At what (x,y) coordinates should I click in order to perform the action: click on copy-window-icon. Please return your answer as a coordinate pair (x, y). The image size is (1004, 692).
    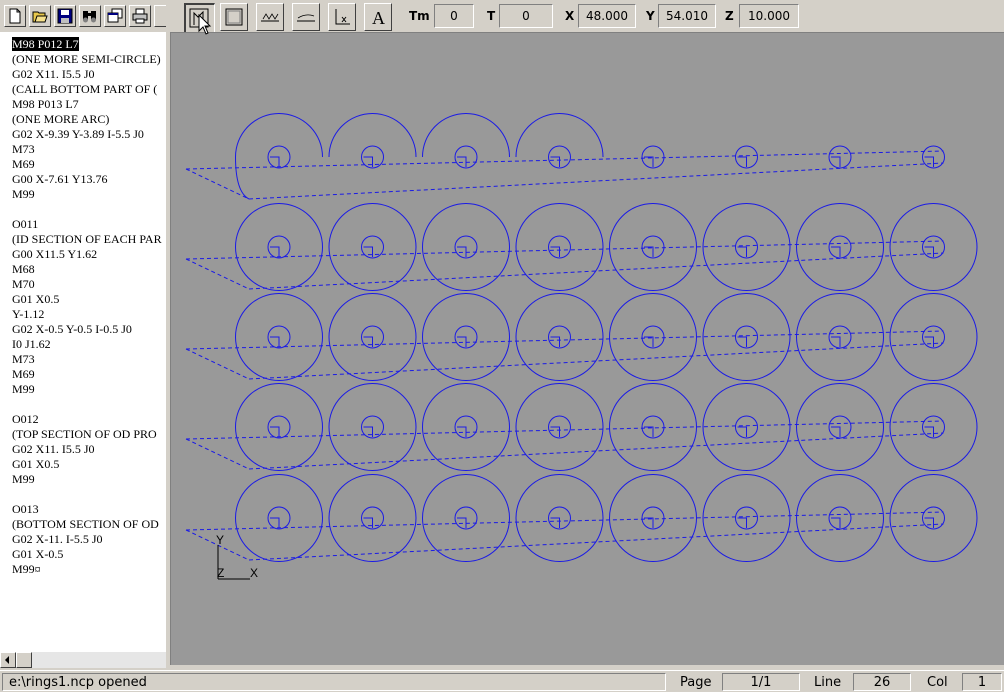
    Looking at the image, I should click on (115, 16).